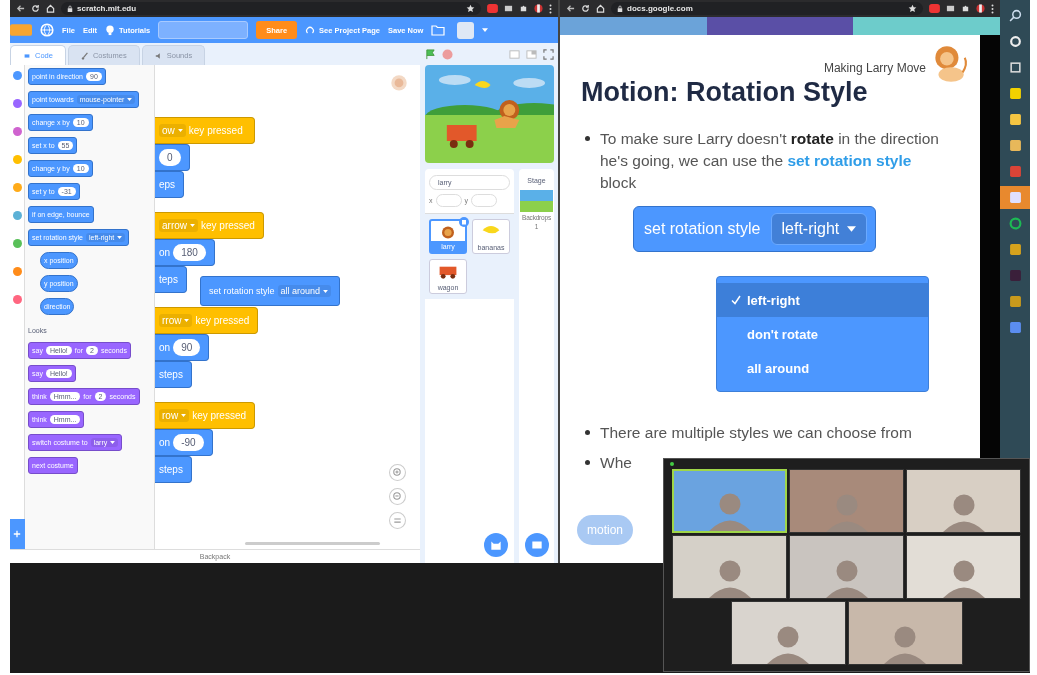 This screenshot has width=1037, height=675. Describe the element at coordinates (1015, 41) in the screenshot. I see `circle-icon` at that location.